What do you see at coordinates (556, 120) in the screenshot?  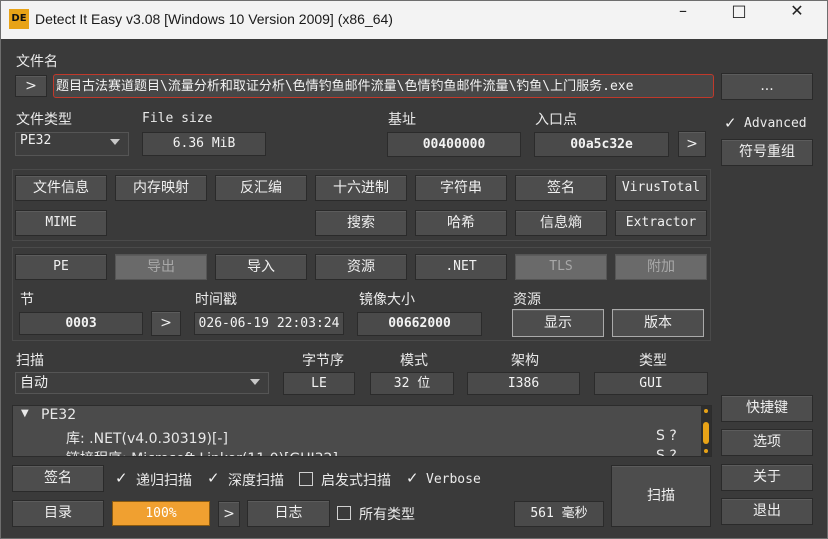 I see `entry-point-label: 入口点` at bounding box center [556, 120].